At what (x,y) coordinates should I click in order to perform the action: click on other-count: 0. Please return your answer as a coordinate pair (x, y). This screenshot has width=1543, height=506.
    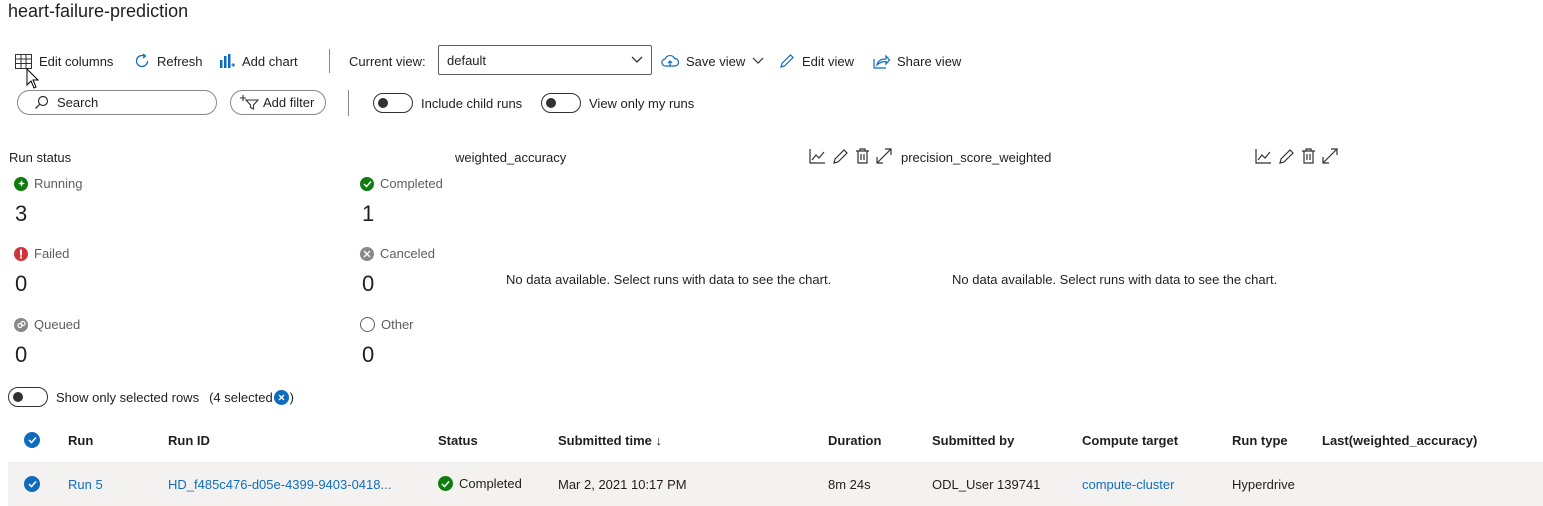
    Looking at the image, I should click on (368, 354).